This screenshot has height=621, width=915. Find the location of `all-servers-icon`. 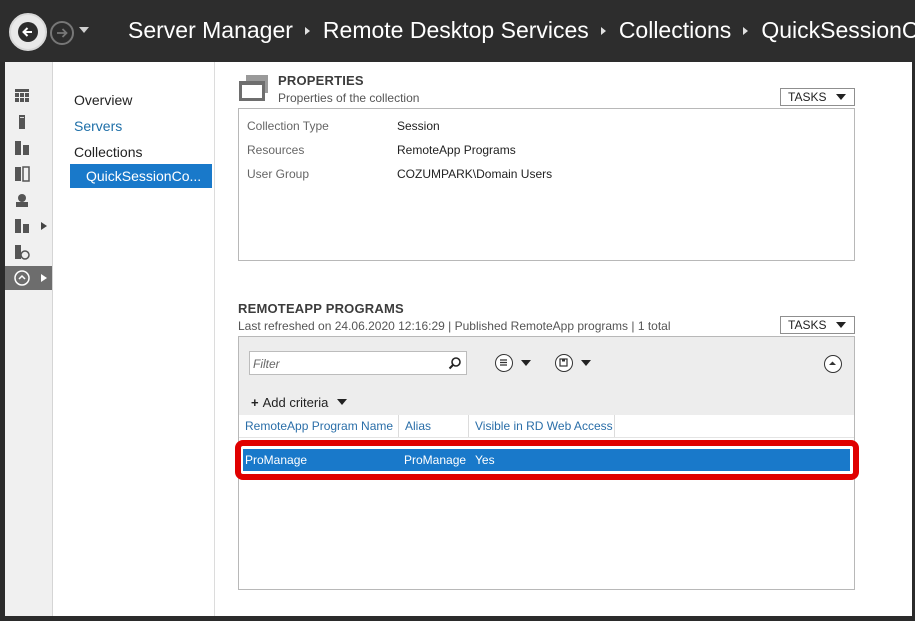

all-servers-icon is located at coordinates (22, 148).